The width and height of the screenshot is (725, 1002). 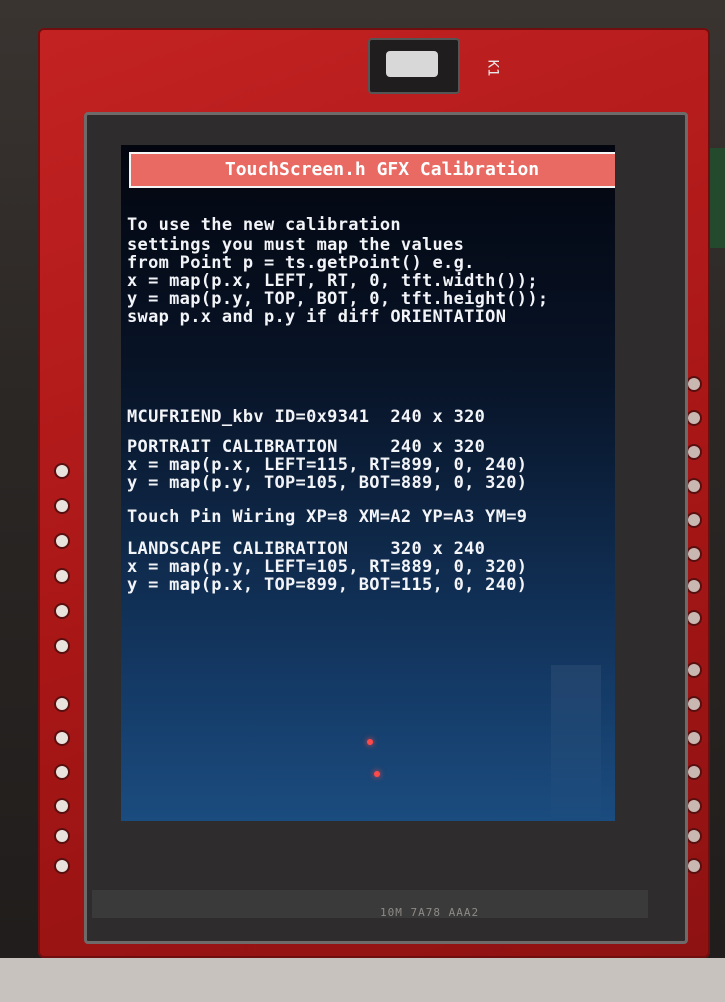 What do you see at coordinates (327, 585) in the screenshot?
I see `landscape-y-map: y = map(p.x, TOP=899, BOT=115, 0, 240)` at bounding box center [327, 585].